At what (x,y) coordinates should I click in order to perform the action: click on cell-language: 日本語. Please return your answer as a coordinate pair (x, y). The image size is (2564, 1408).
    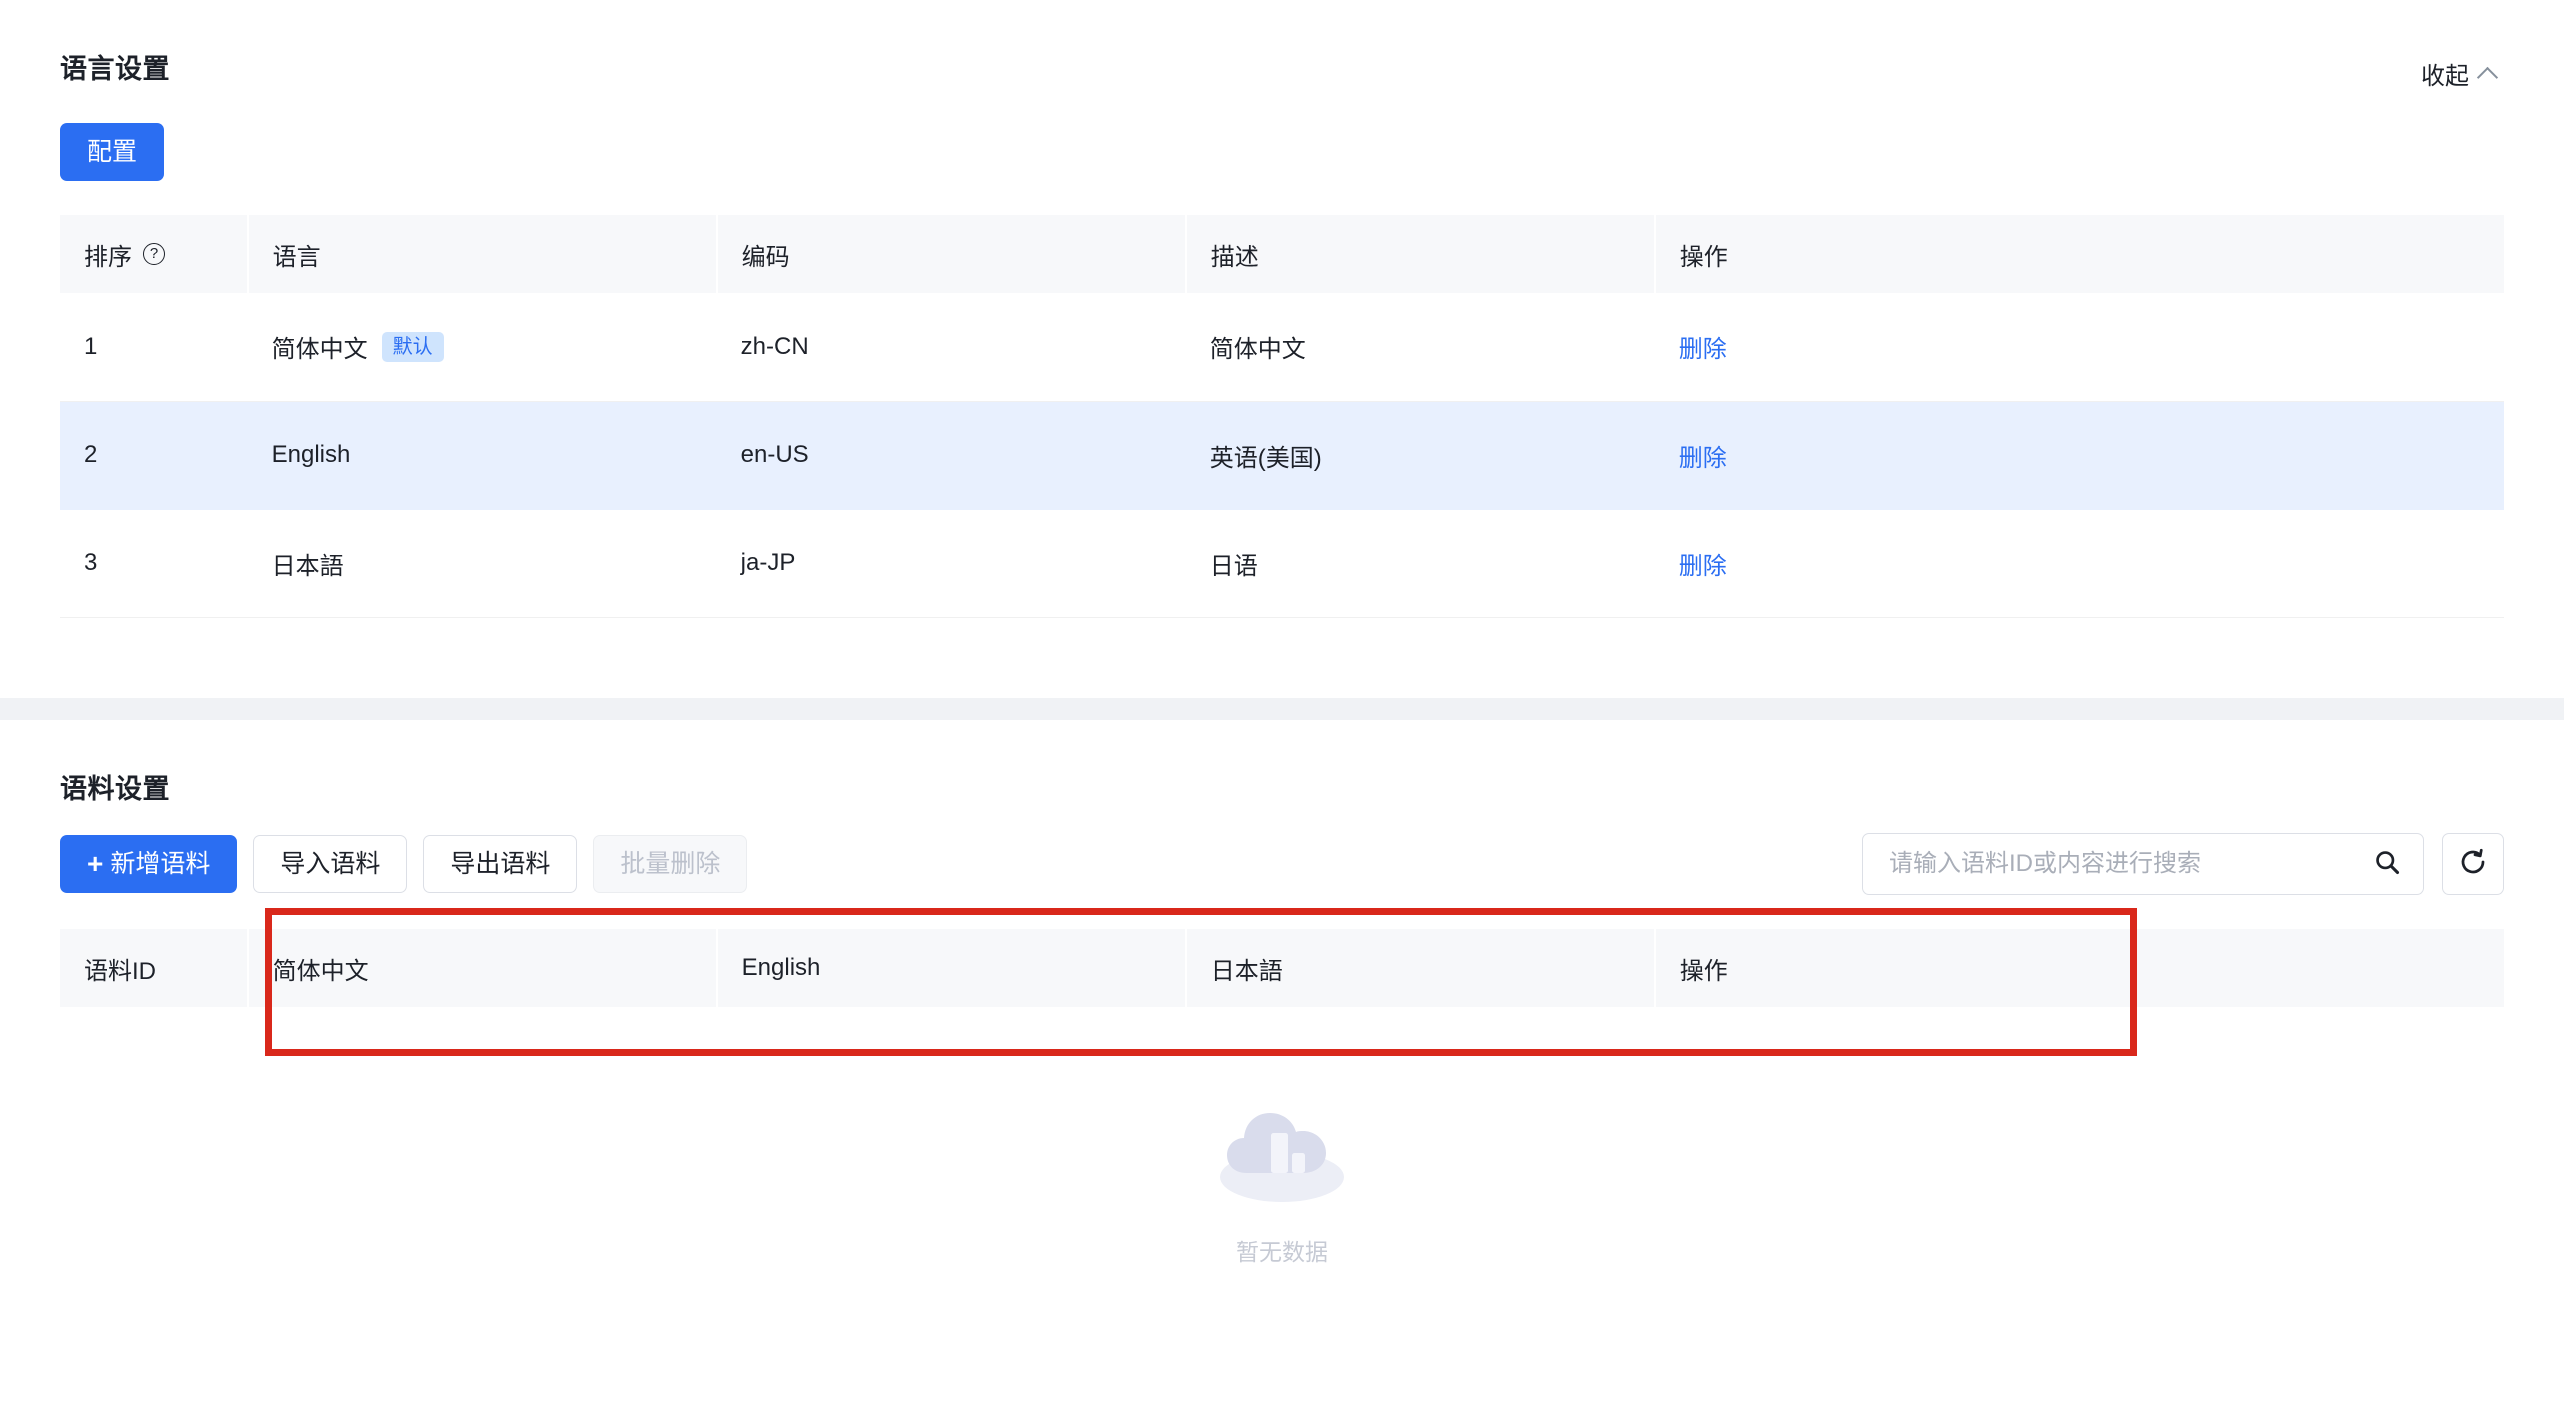
    Looking at the image, I should click on (482, 563).